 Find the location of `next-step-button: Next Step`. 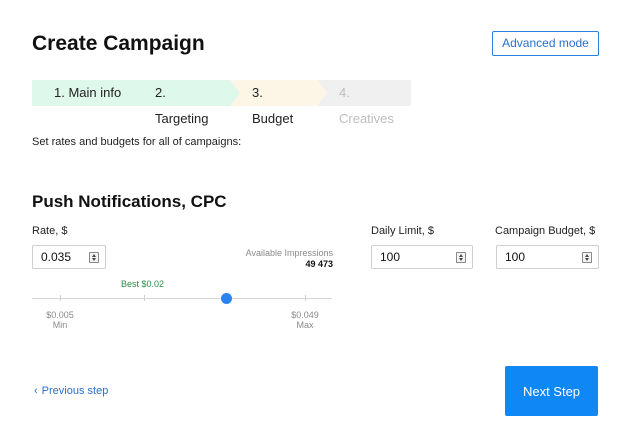

next-step-button: Next Step is located at coordinates (551, 391).